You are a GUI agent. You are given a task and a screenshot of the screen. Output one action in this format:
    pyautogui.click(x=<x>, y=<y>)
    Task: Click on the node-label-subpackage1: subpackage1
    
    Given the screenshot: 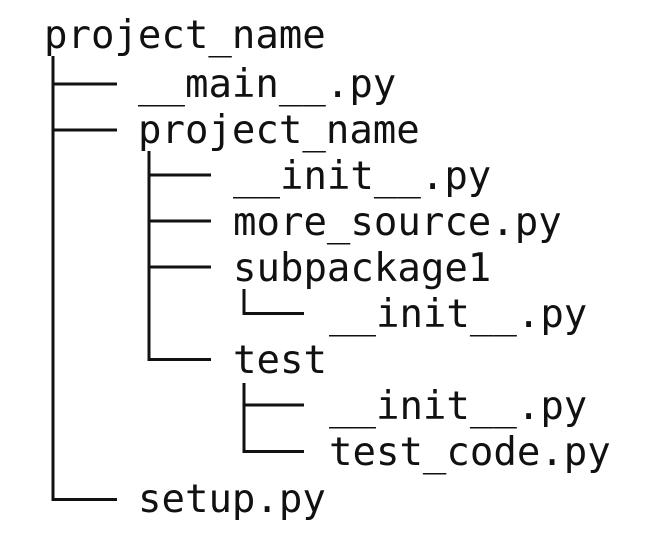 What is the action you would take?
    pyautogui.click(x=362, y=268)
    